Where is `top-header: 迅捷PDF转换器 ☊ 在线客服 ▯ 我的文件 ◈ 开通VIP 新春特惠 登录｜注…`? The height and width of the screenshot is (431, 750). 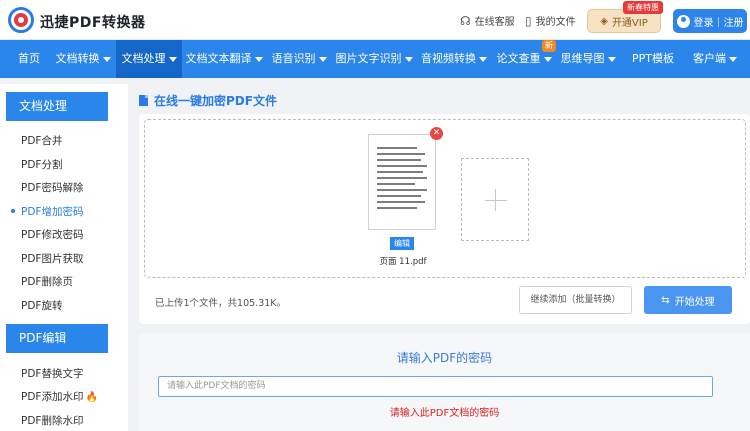 top-header: 迅捷PDF转换器 ☊ 在线客服 ▯ 我的文件 ◈ 开通VIP 新春特惠 登录｜注… is located at coordinates (375, 20).